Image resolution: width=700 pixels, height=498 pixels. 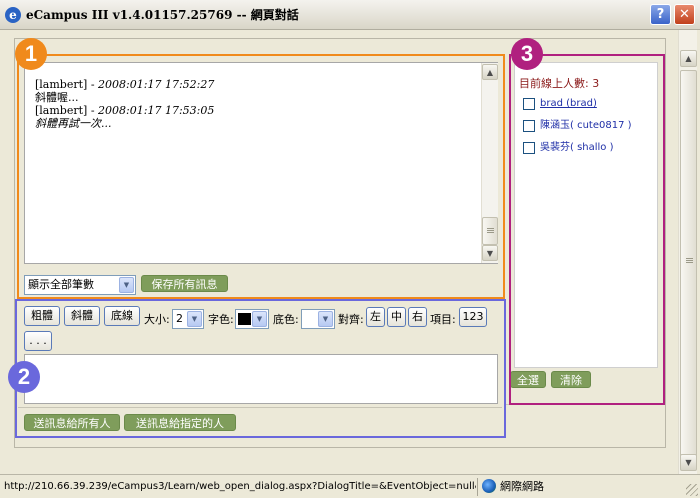 What do you see at coordinates (688, 266) in the screenshot?
I see `scroll-thumb` at bounding box center [688, 266].